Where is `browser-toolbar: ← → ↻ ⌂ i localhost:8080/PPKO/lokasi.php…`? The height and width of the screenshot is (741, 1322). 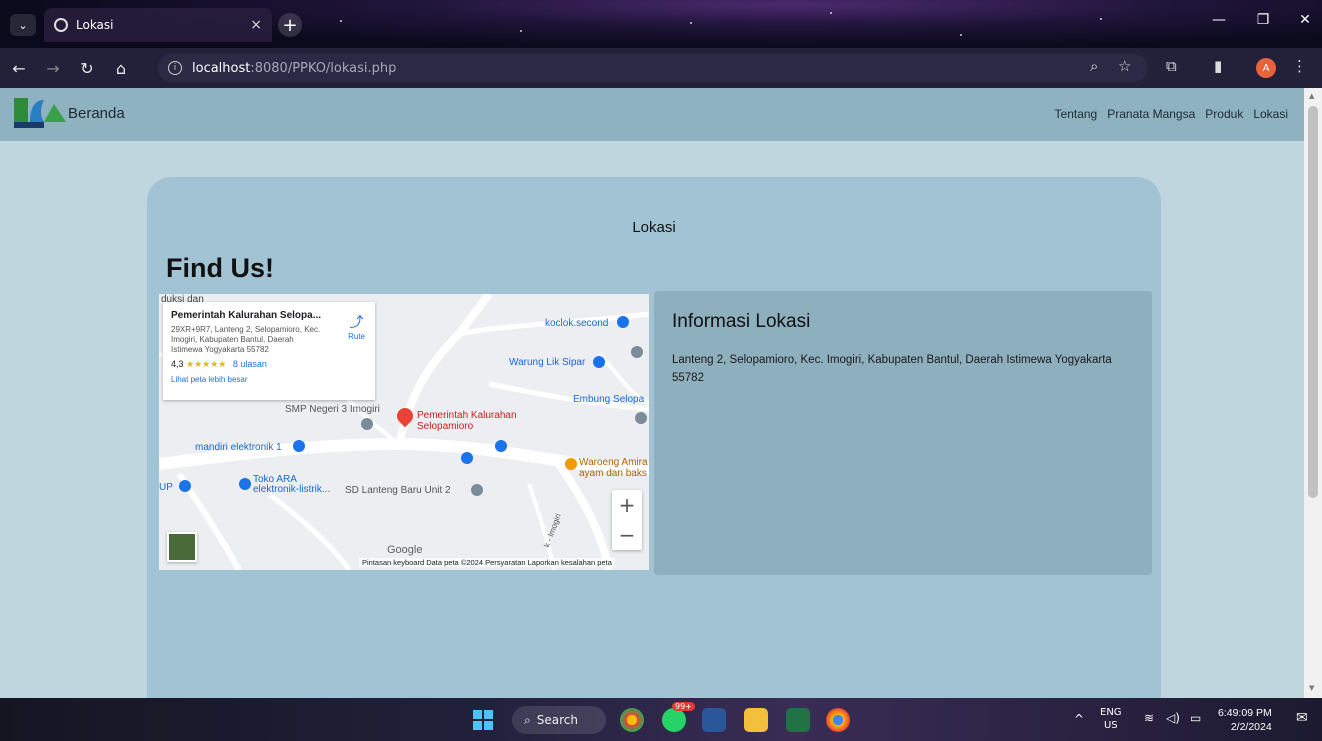
browser-toolbar: ← → ↻ ⌂ i localhost:8080/PPKO/lokasi.php… is located at coordinates (661, 68).